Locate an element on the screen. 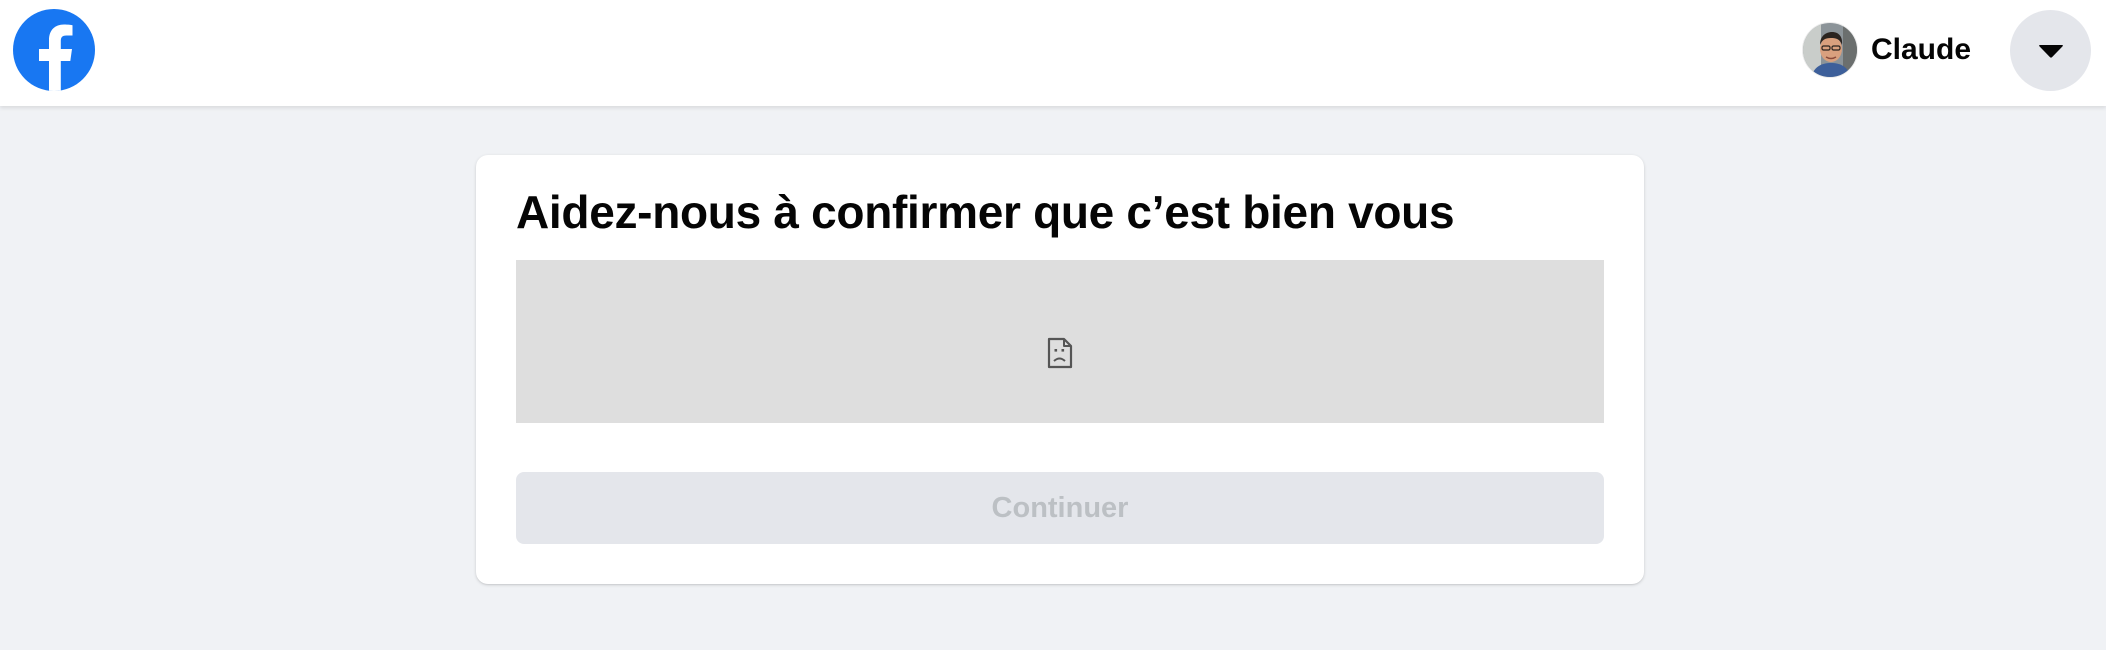 The width and height of the screenshot is (2106, 650). account-menu-button is located at coordinates (2050, 50).